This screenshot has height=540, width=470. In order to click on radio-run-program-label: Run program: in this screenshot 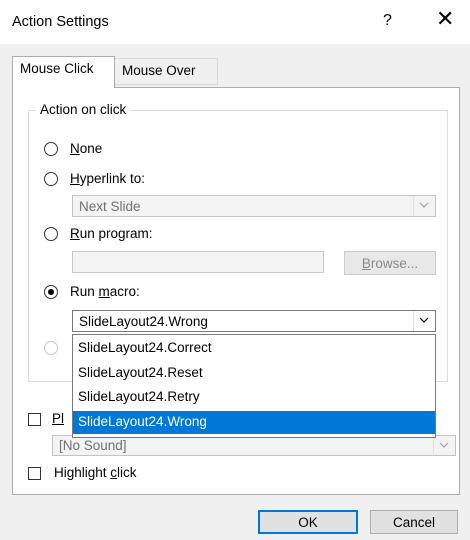, I will do `click(111, 233)`.